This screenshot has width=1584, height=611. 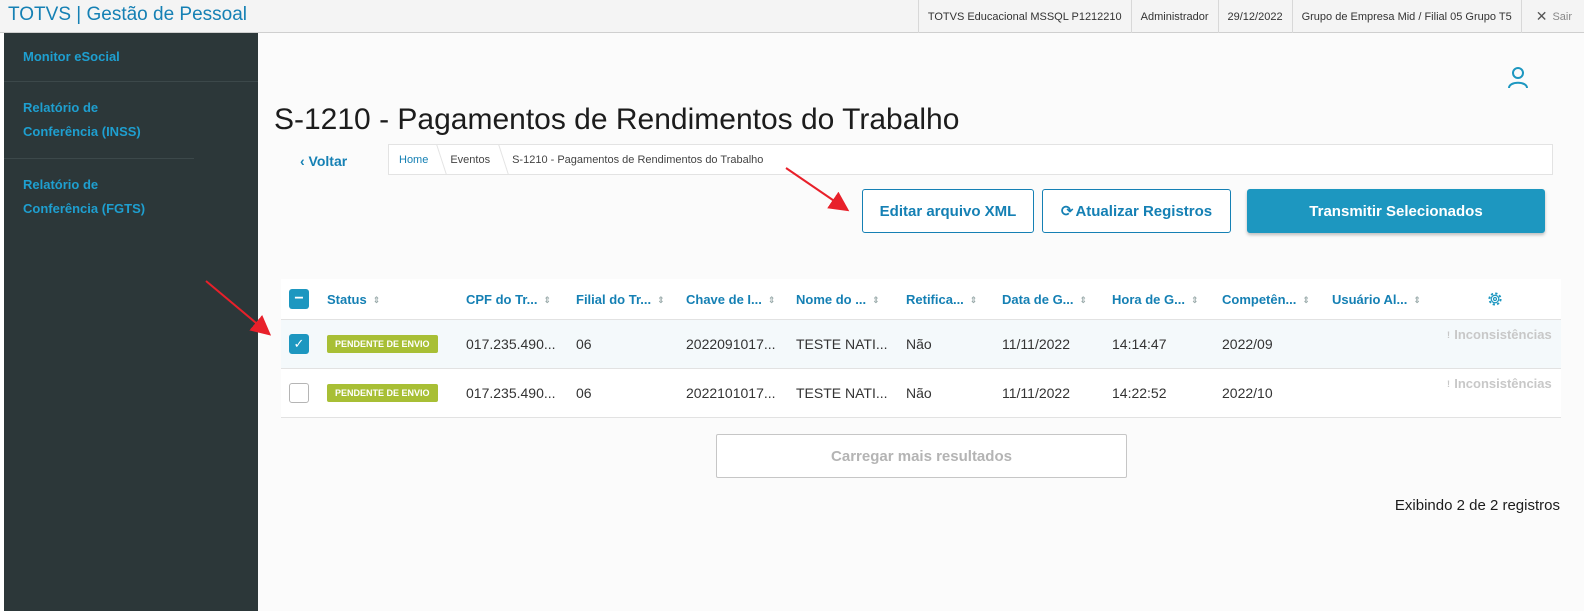 What do you see at coordinates (323, 161) in the screenshot?
I see `back-link: ‹ Voltar` at bounding box center [323, 161].